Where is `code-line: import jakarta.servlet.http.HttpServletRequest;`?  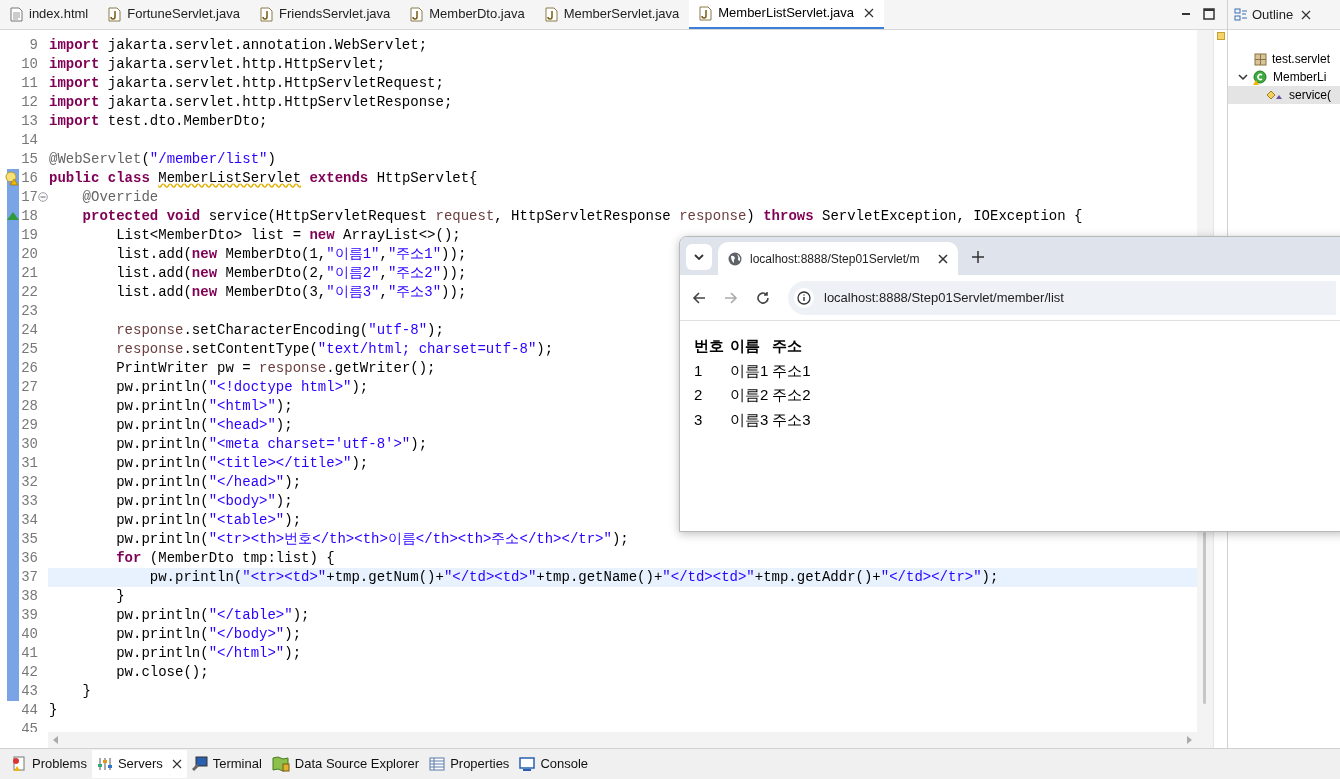
code-line: import jakarta.servlet.http.HttpServletRequest; is located at coordinates (246, 83).